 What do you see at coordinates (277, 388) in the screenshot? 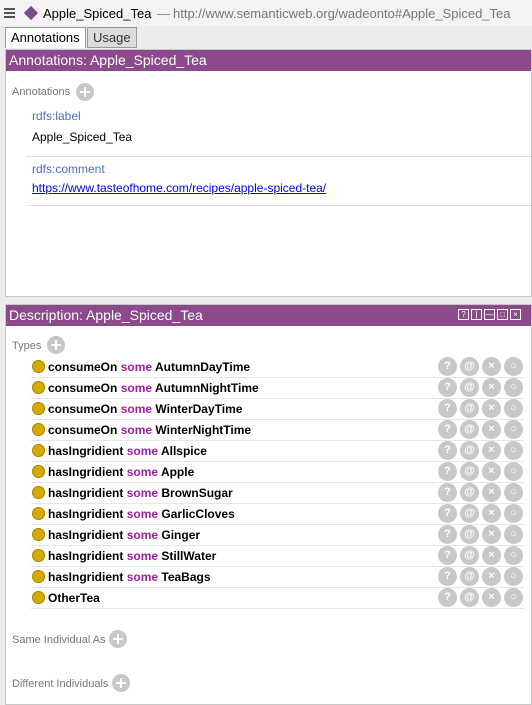
I see `type-row: consumeOn some AutumnNightTime? @ × ○` at bounding box center [277, 388].